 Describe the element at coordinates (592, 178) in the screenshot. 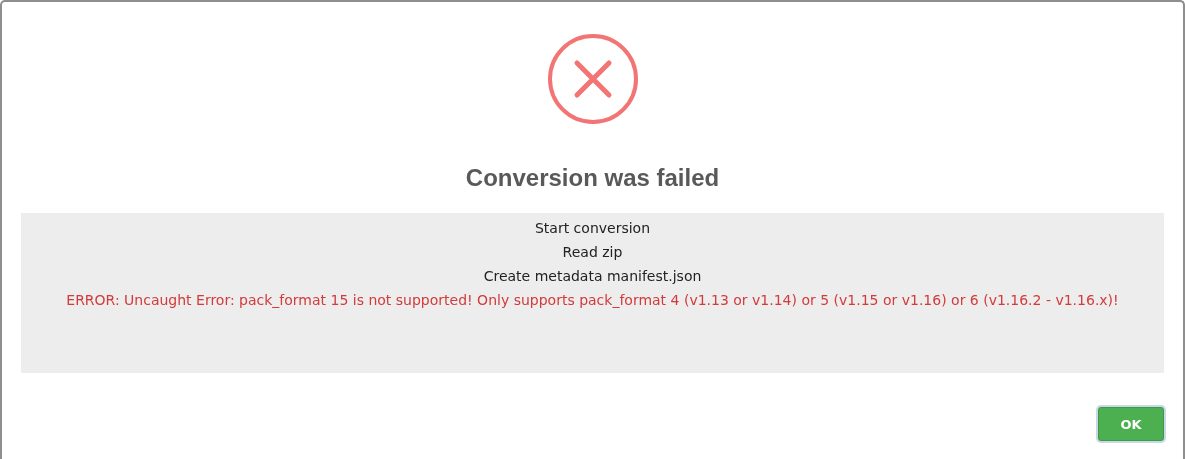

I see `dialog-title: Conversion was failed` at that location.